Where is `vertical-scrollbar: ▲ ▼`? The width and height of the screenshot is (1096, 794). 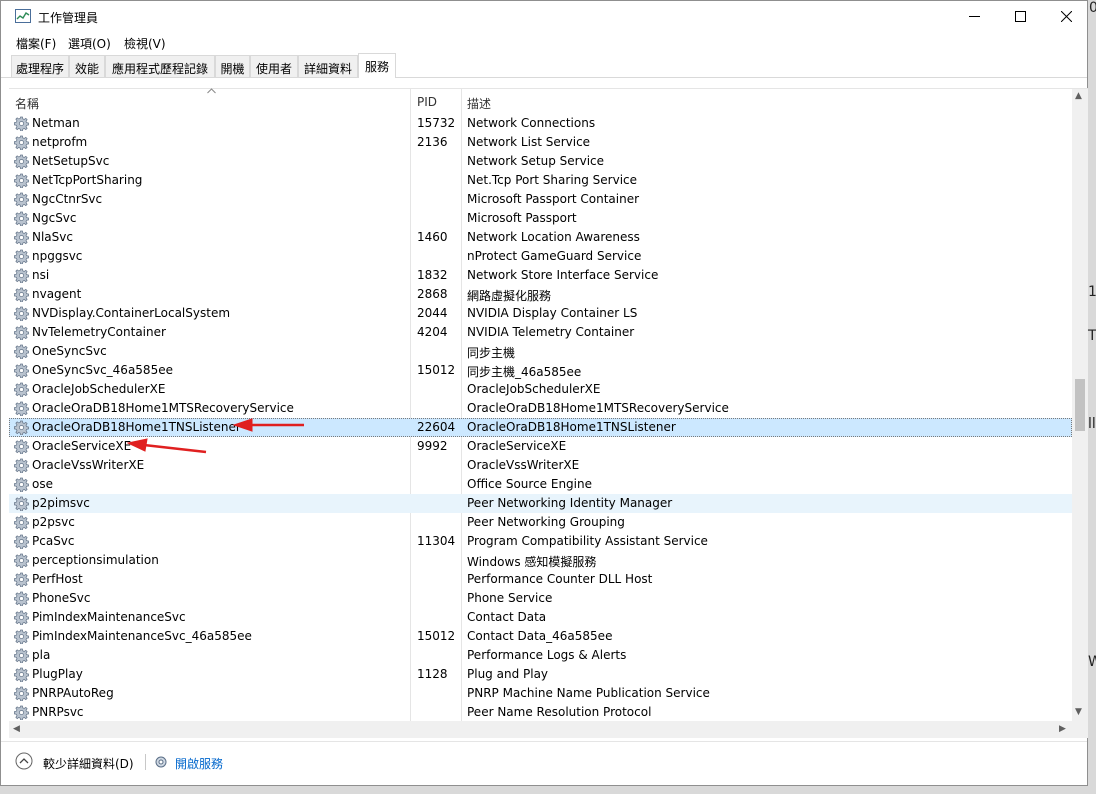
vertical-scrollbar: ▲ ▼ is located at coordinates (1080, 405).